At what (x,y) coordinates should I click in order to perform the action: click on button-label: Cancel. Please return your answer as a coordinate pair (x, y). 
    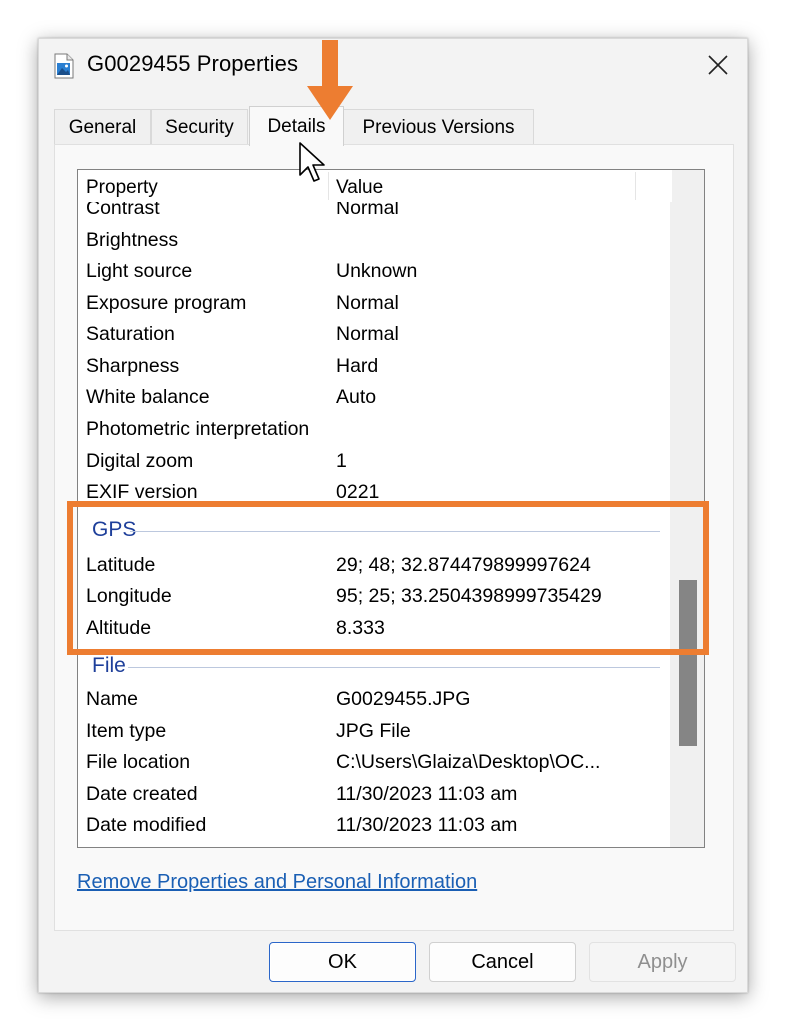
    Looking at the image, I should click on (502, 961).